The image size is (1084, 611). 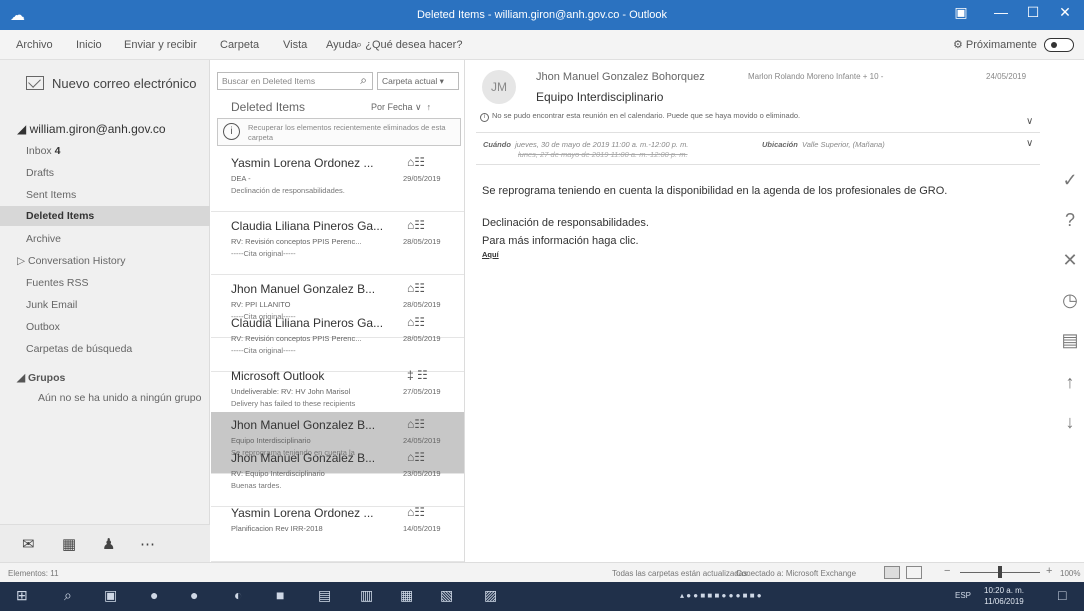 I want to click on module-nav: ✉ ▦ ♟ ⋯, so click(x=105, y=543).